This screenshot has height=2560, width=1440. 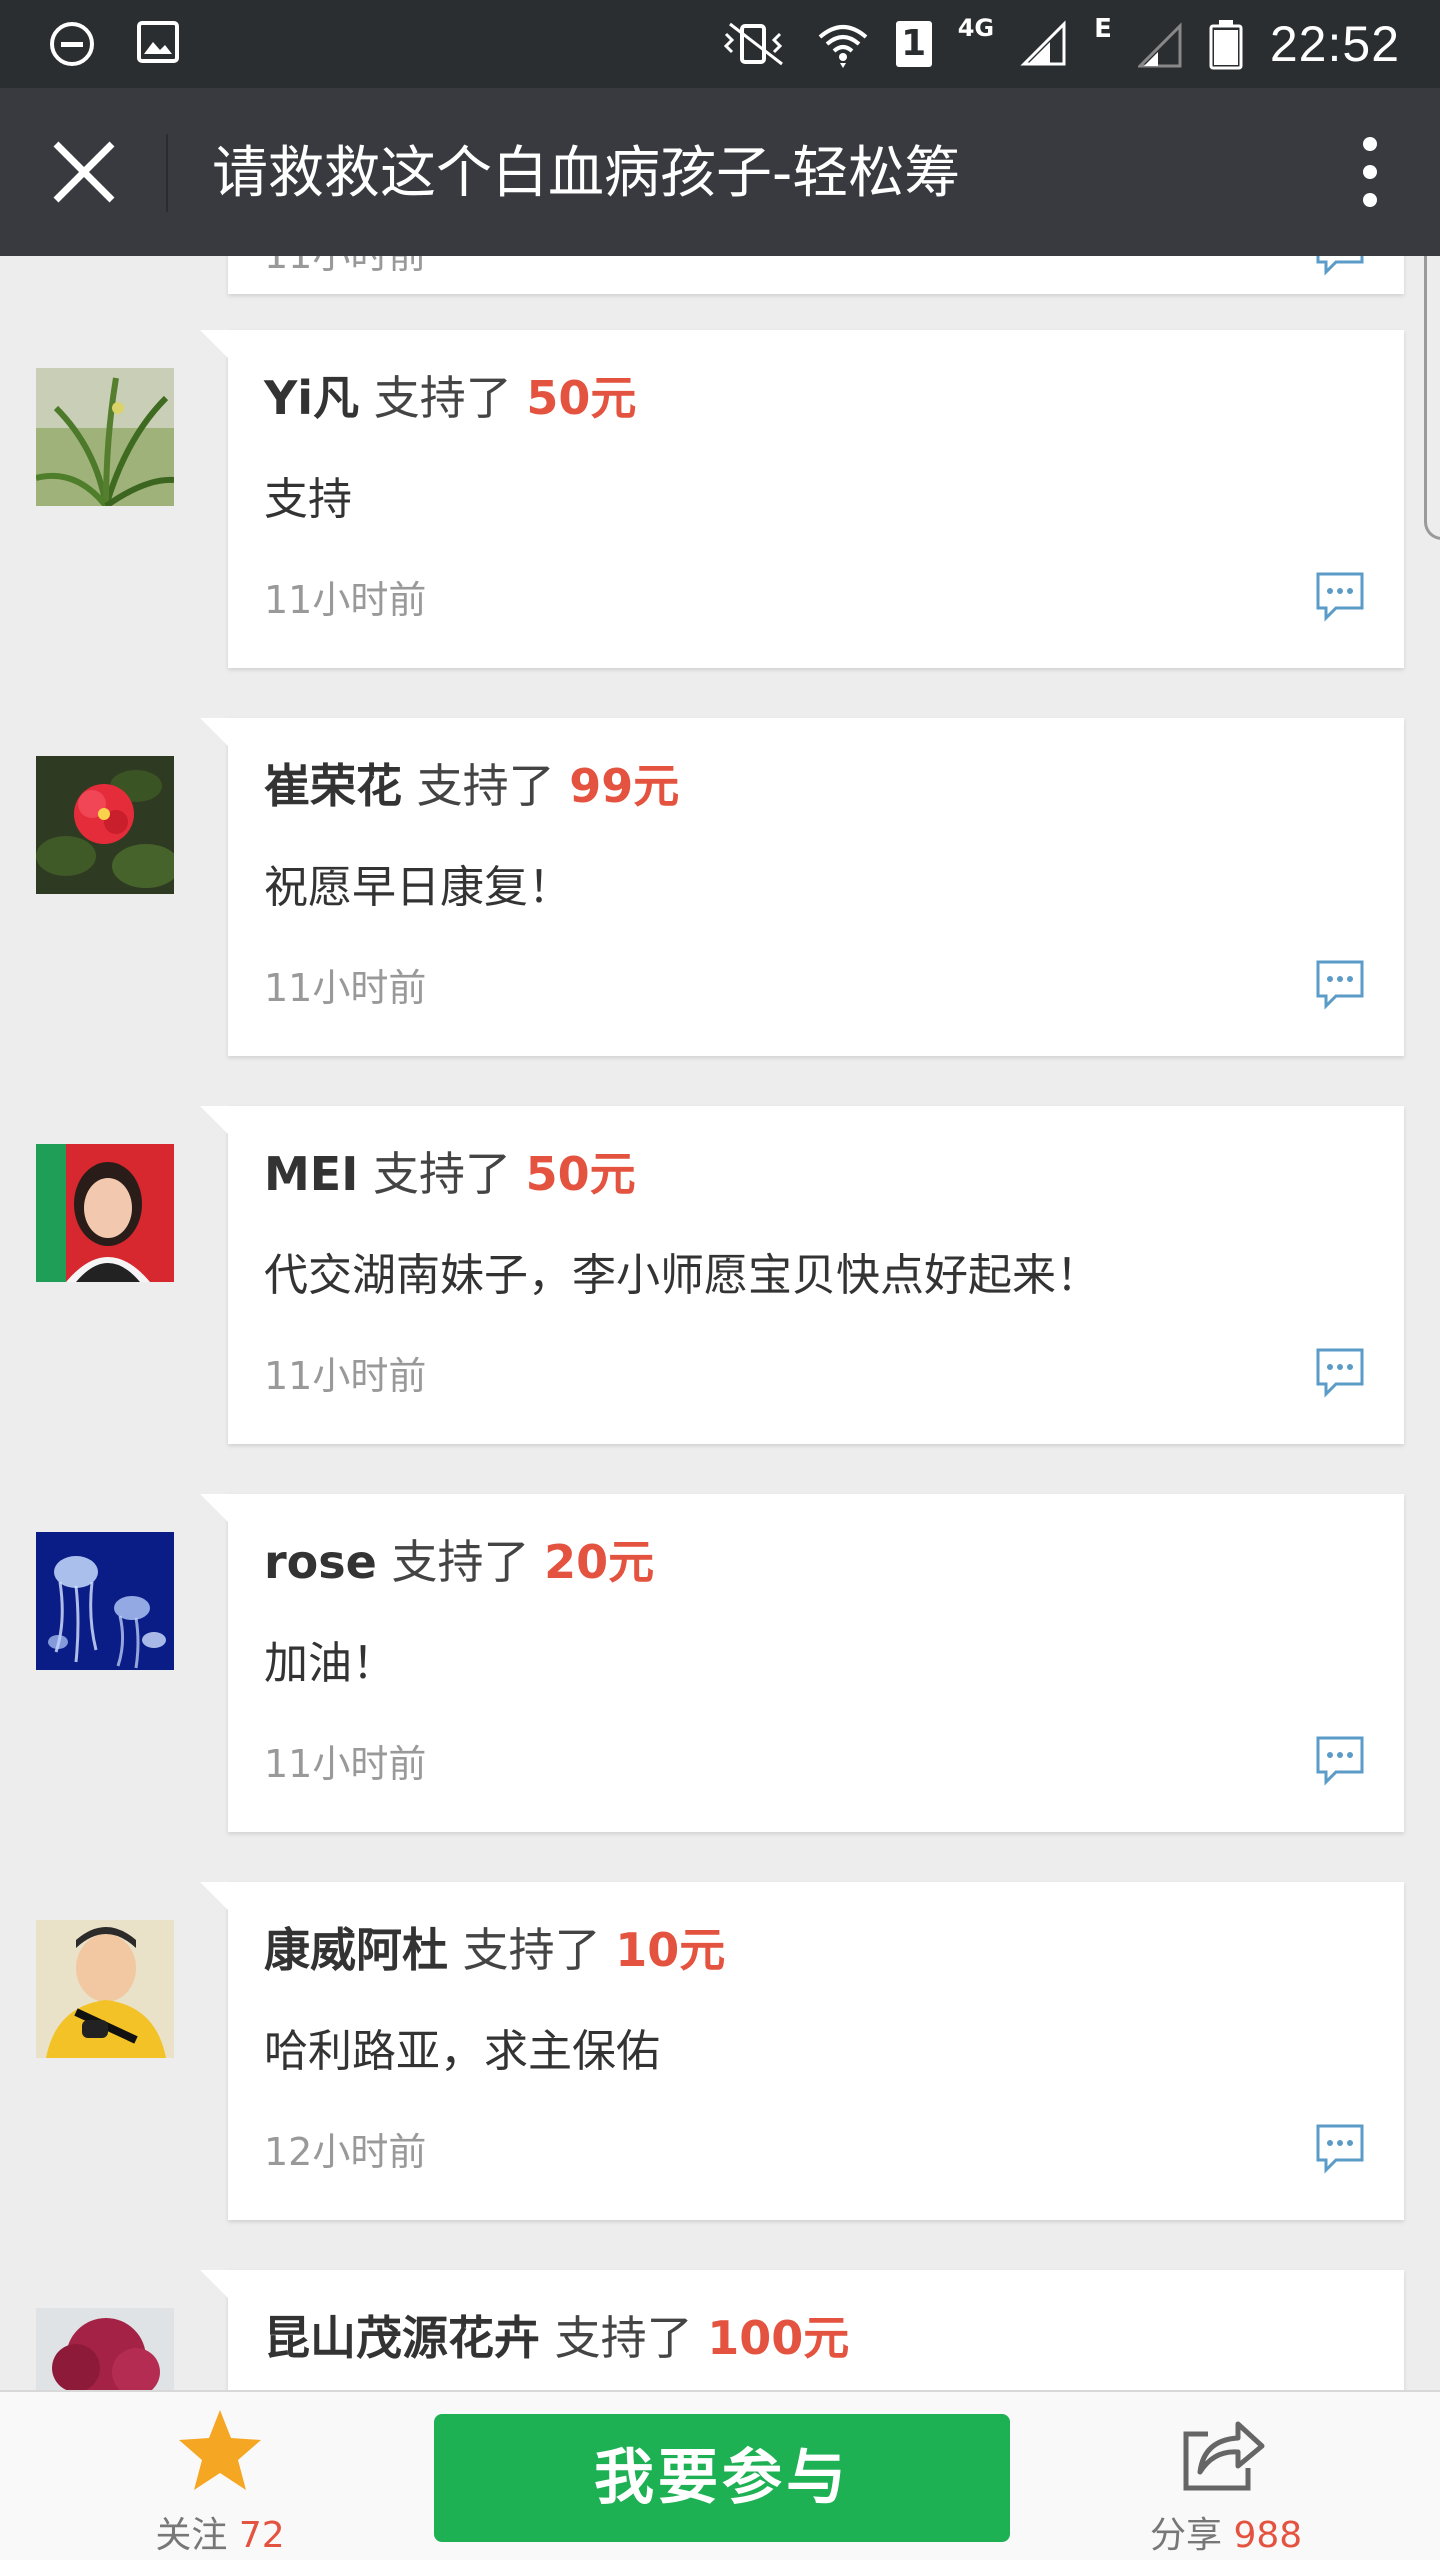 I want to click on support-time: 12小时前, so click(x=345, y=2152).